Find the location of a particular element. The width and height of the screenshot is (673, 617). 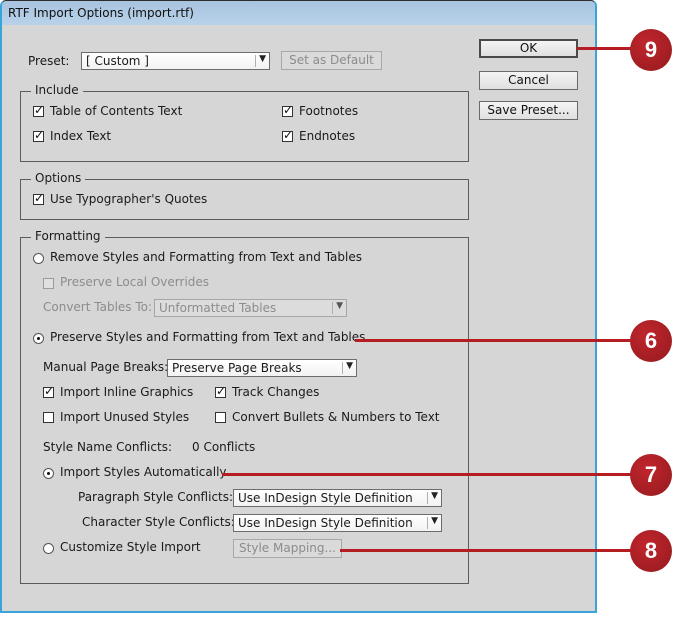

preserve-local-overrides-checkbox is located at coordinates (48, 283).